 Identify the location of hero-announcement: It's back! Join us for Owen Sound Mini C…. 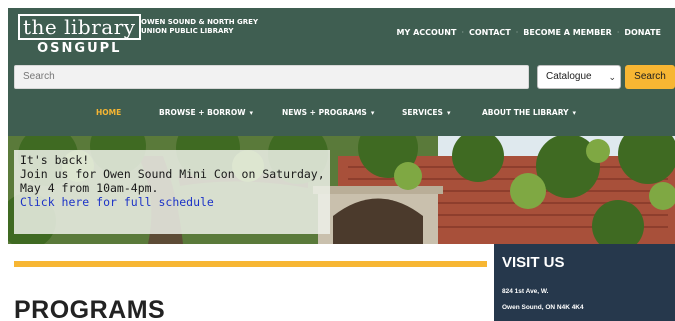
(172, 192).